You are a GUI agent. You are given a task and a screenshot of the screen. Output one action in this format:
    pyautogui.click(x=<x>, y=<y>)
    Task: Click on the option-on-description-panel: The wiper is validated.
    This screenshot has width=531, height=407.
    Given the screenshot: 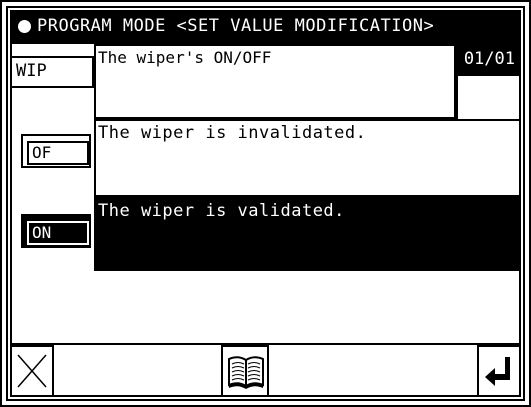 What is the action you would take?
    pyautogui.click(x=307, y=234)
    